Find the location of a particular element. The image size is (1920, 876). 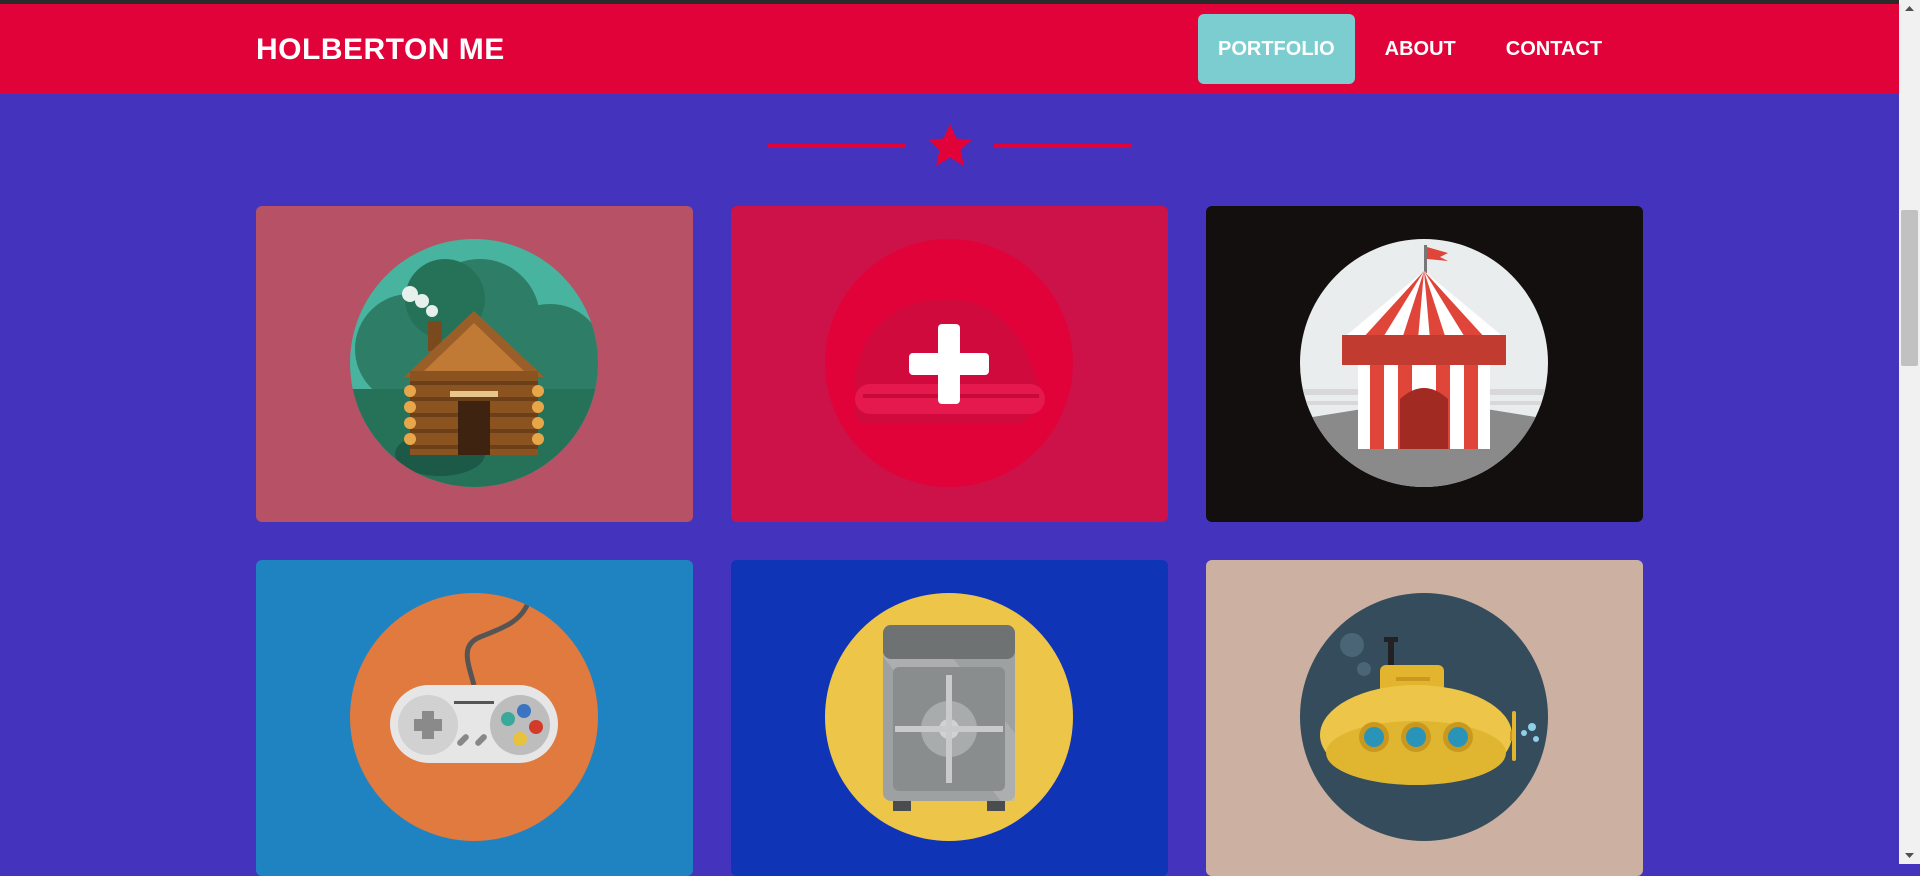

divider-line-left is located at coordinates (837, 146).